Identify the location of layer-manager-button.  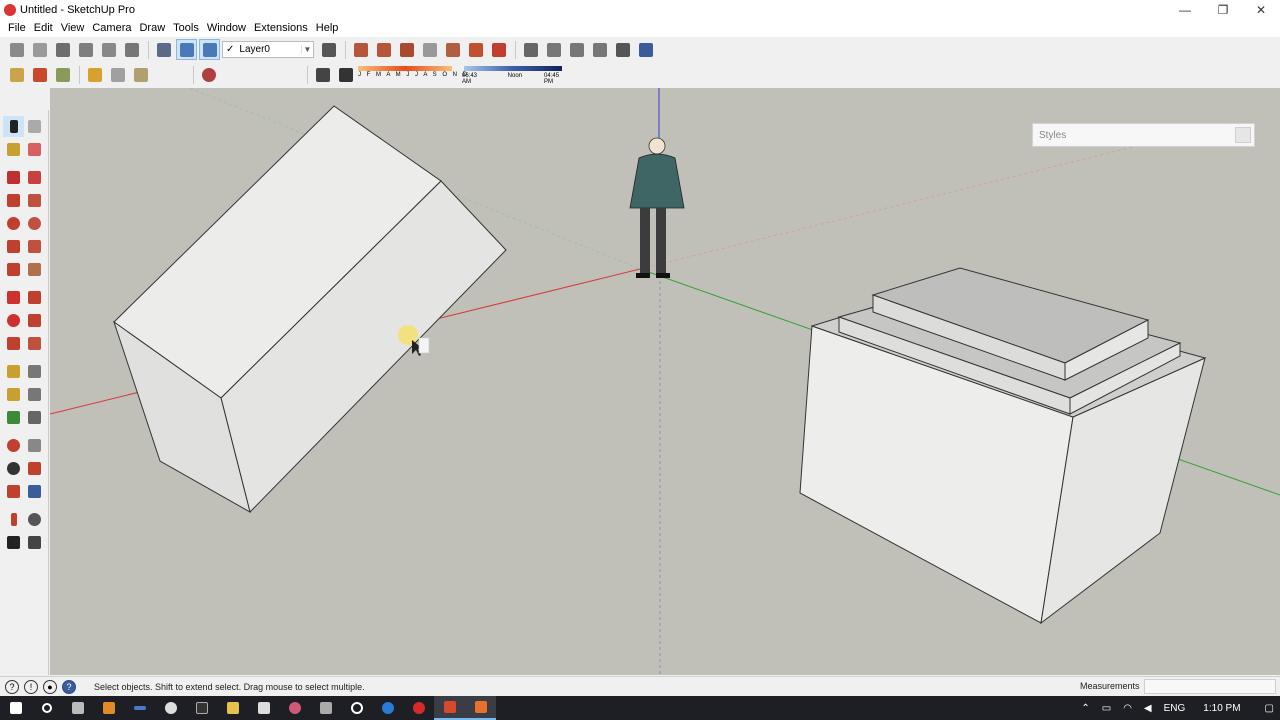
(328, 49).